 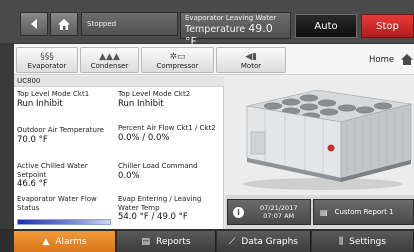 I want to click on nav-alarms: ▲ Alarms, so click(x=65, y=241).